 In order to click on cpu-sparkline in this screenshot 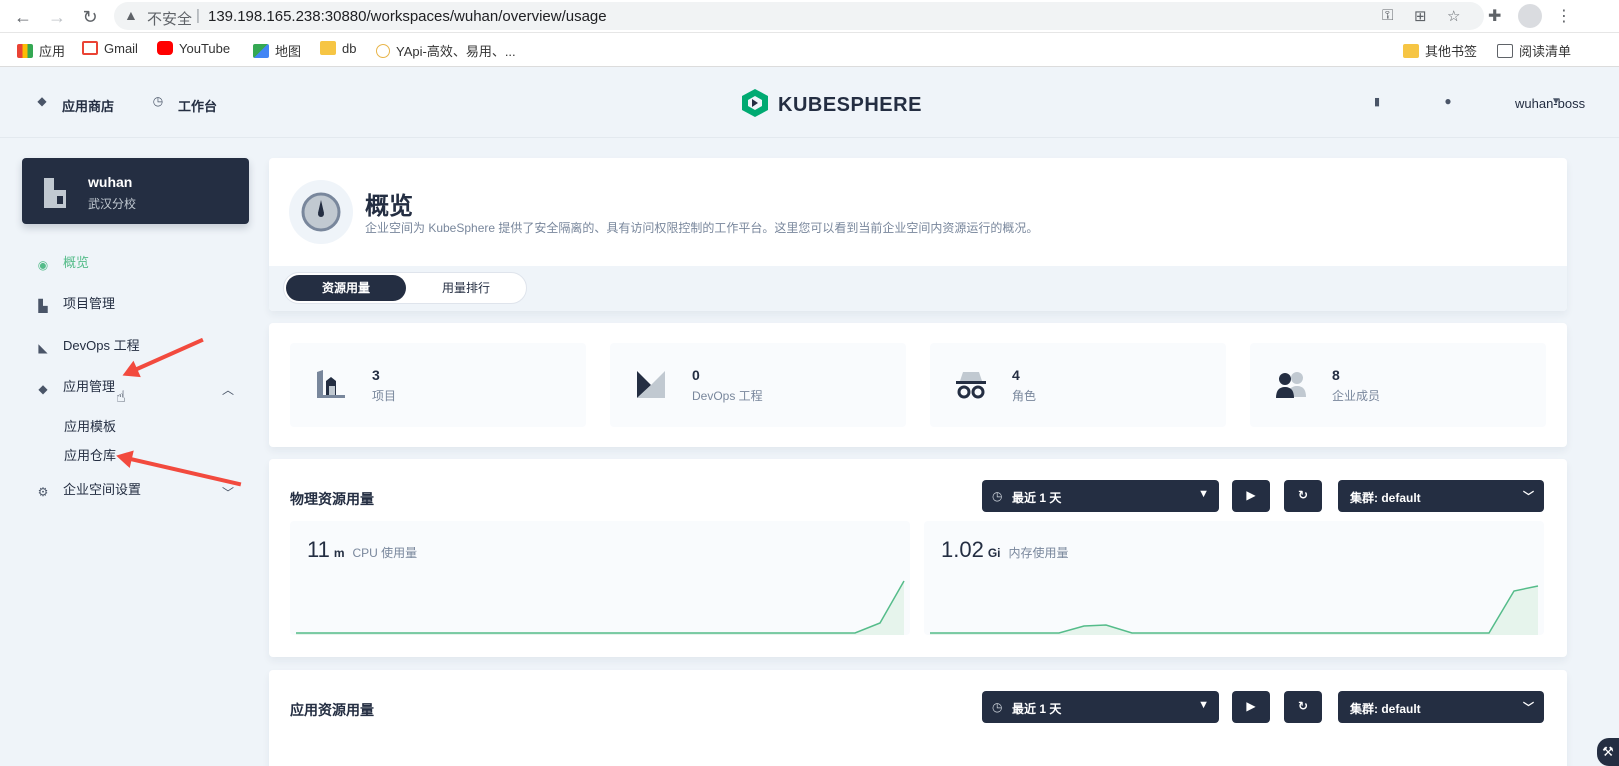, I will do `click(600, 607)`.